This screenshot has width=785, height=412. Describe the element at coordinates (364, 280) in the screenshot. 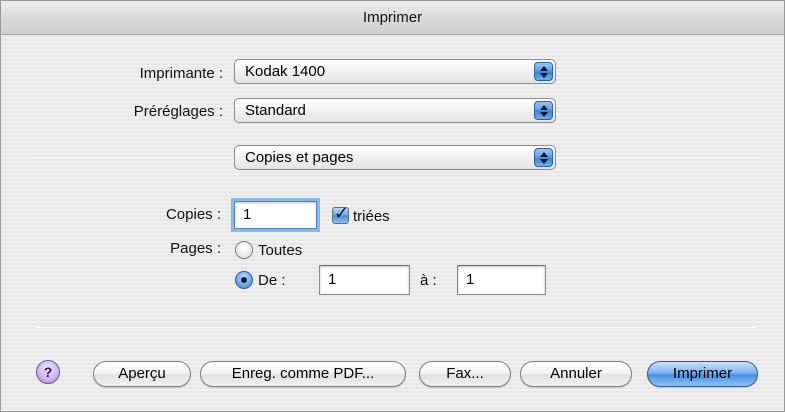

I see `pages-from-field: 1` at that location.